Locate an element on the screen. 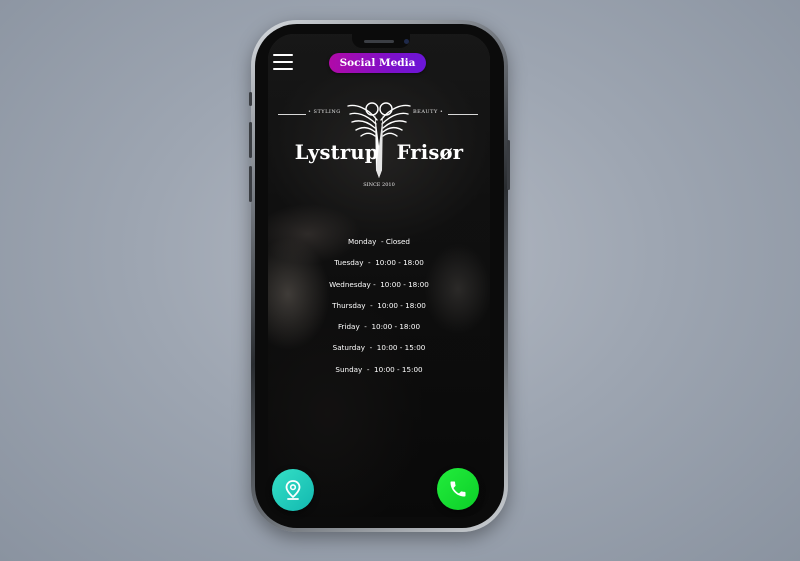  location-pin-icon is located at coordinates (293, 490).